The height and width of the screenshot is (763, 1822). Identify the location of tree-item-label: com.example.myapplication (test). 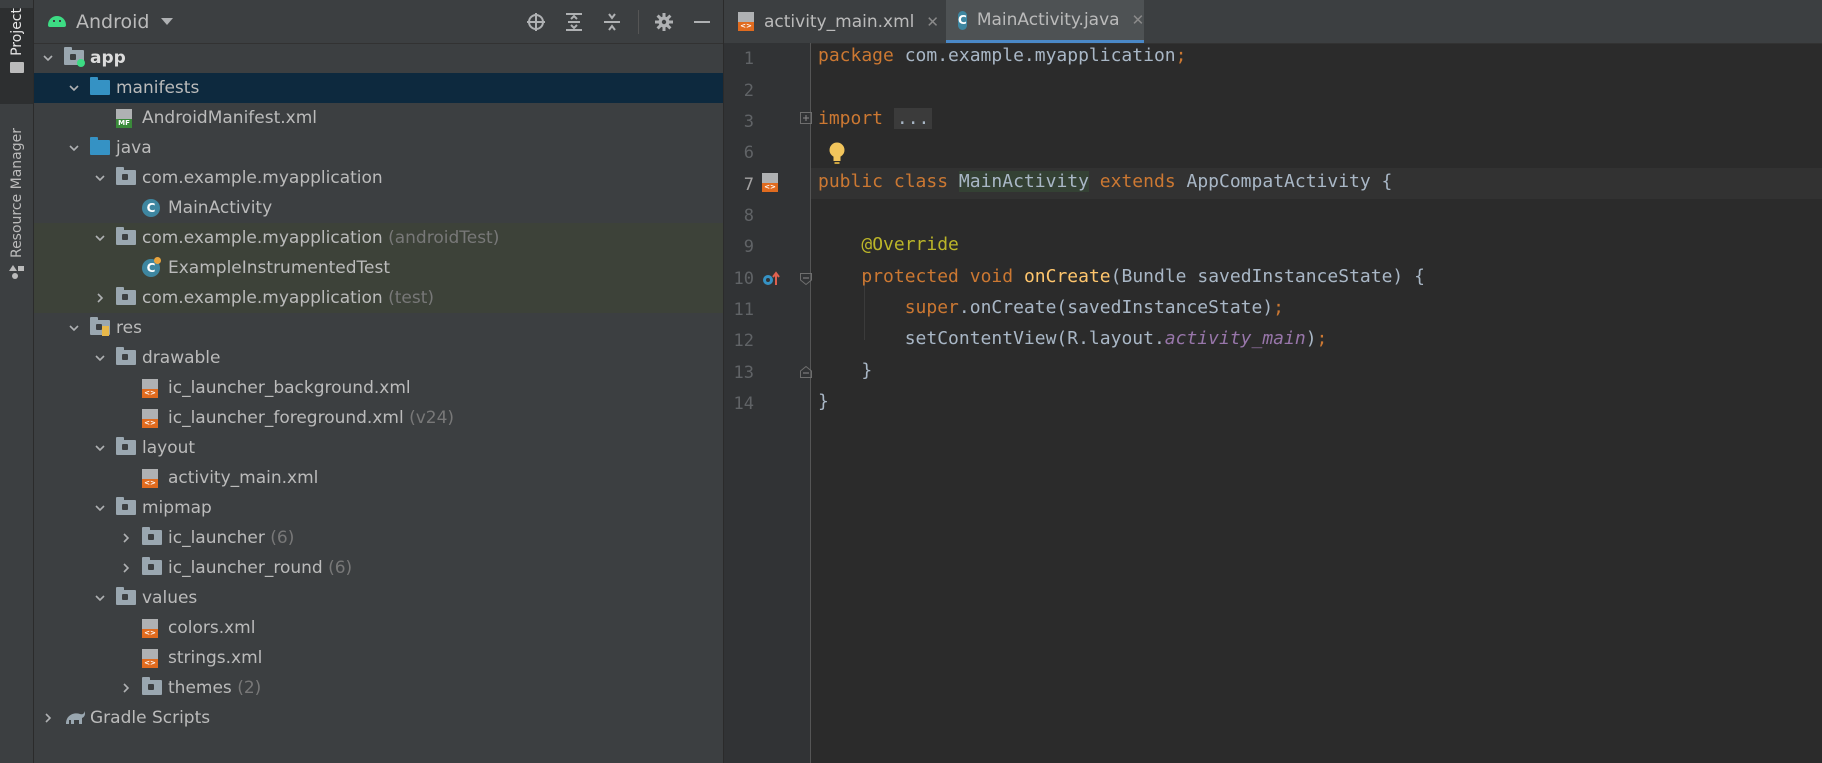
(288, 298).